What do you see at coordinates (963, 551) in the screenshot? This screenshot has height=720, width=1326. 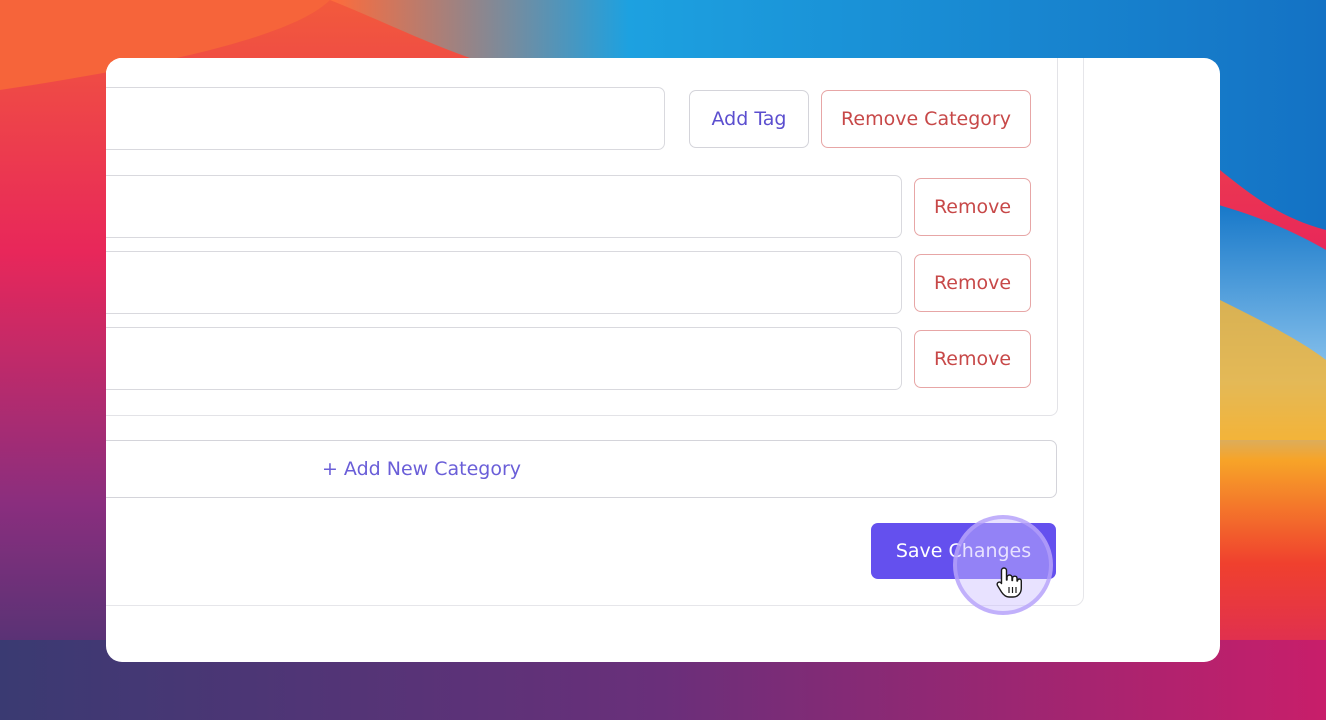 I see `save-changes-button: Save Changes` at bounding box center [963, 551].